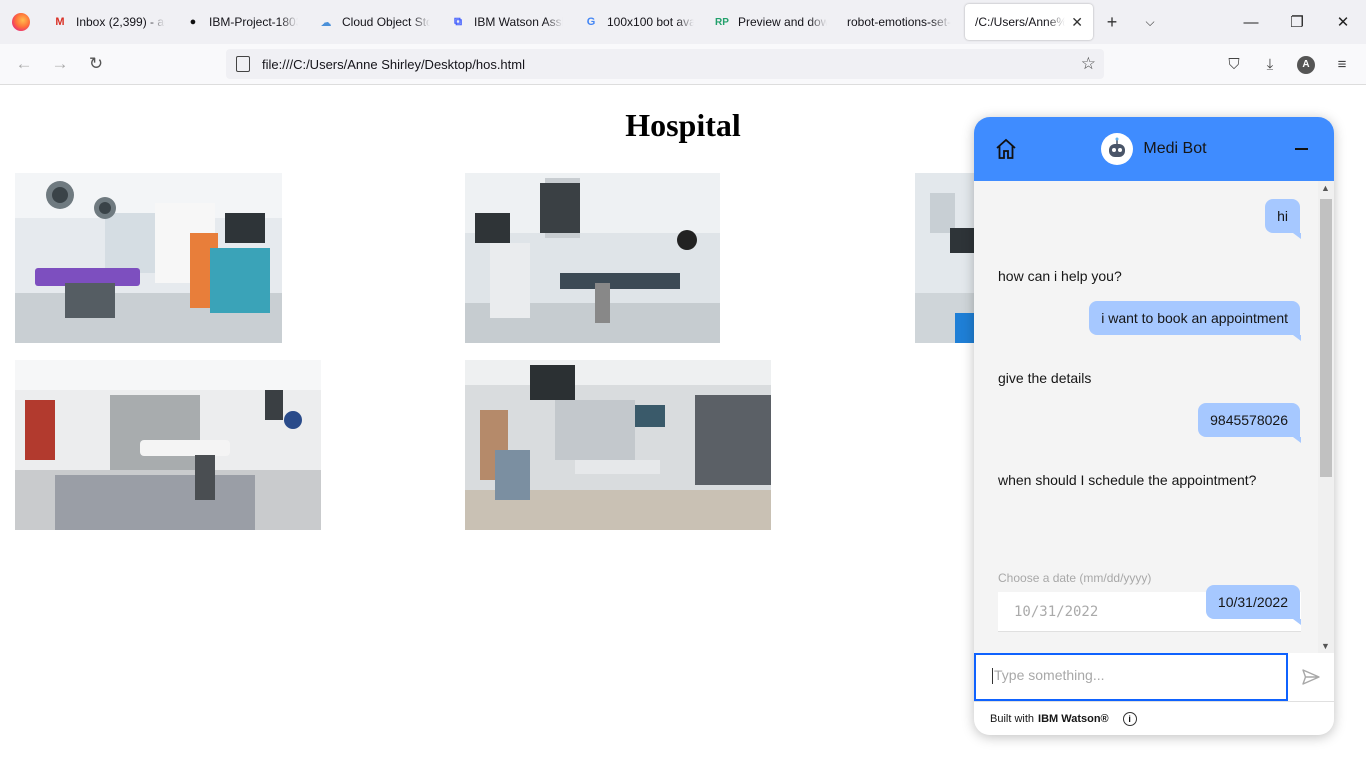  I want to click on downloads-icon: ⤓, so click(1270, 65).